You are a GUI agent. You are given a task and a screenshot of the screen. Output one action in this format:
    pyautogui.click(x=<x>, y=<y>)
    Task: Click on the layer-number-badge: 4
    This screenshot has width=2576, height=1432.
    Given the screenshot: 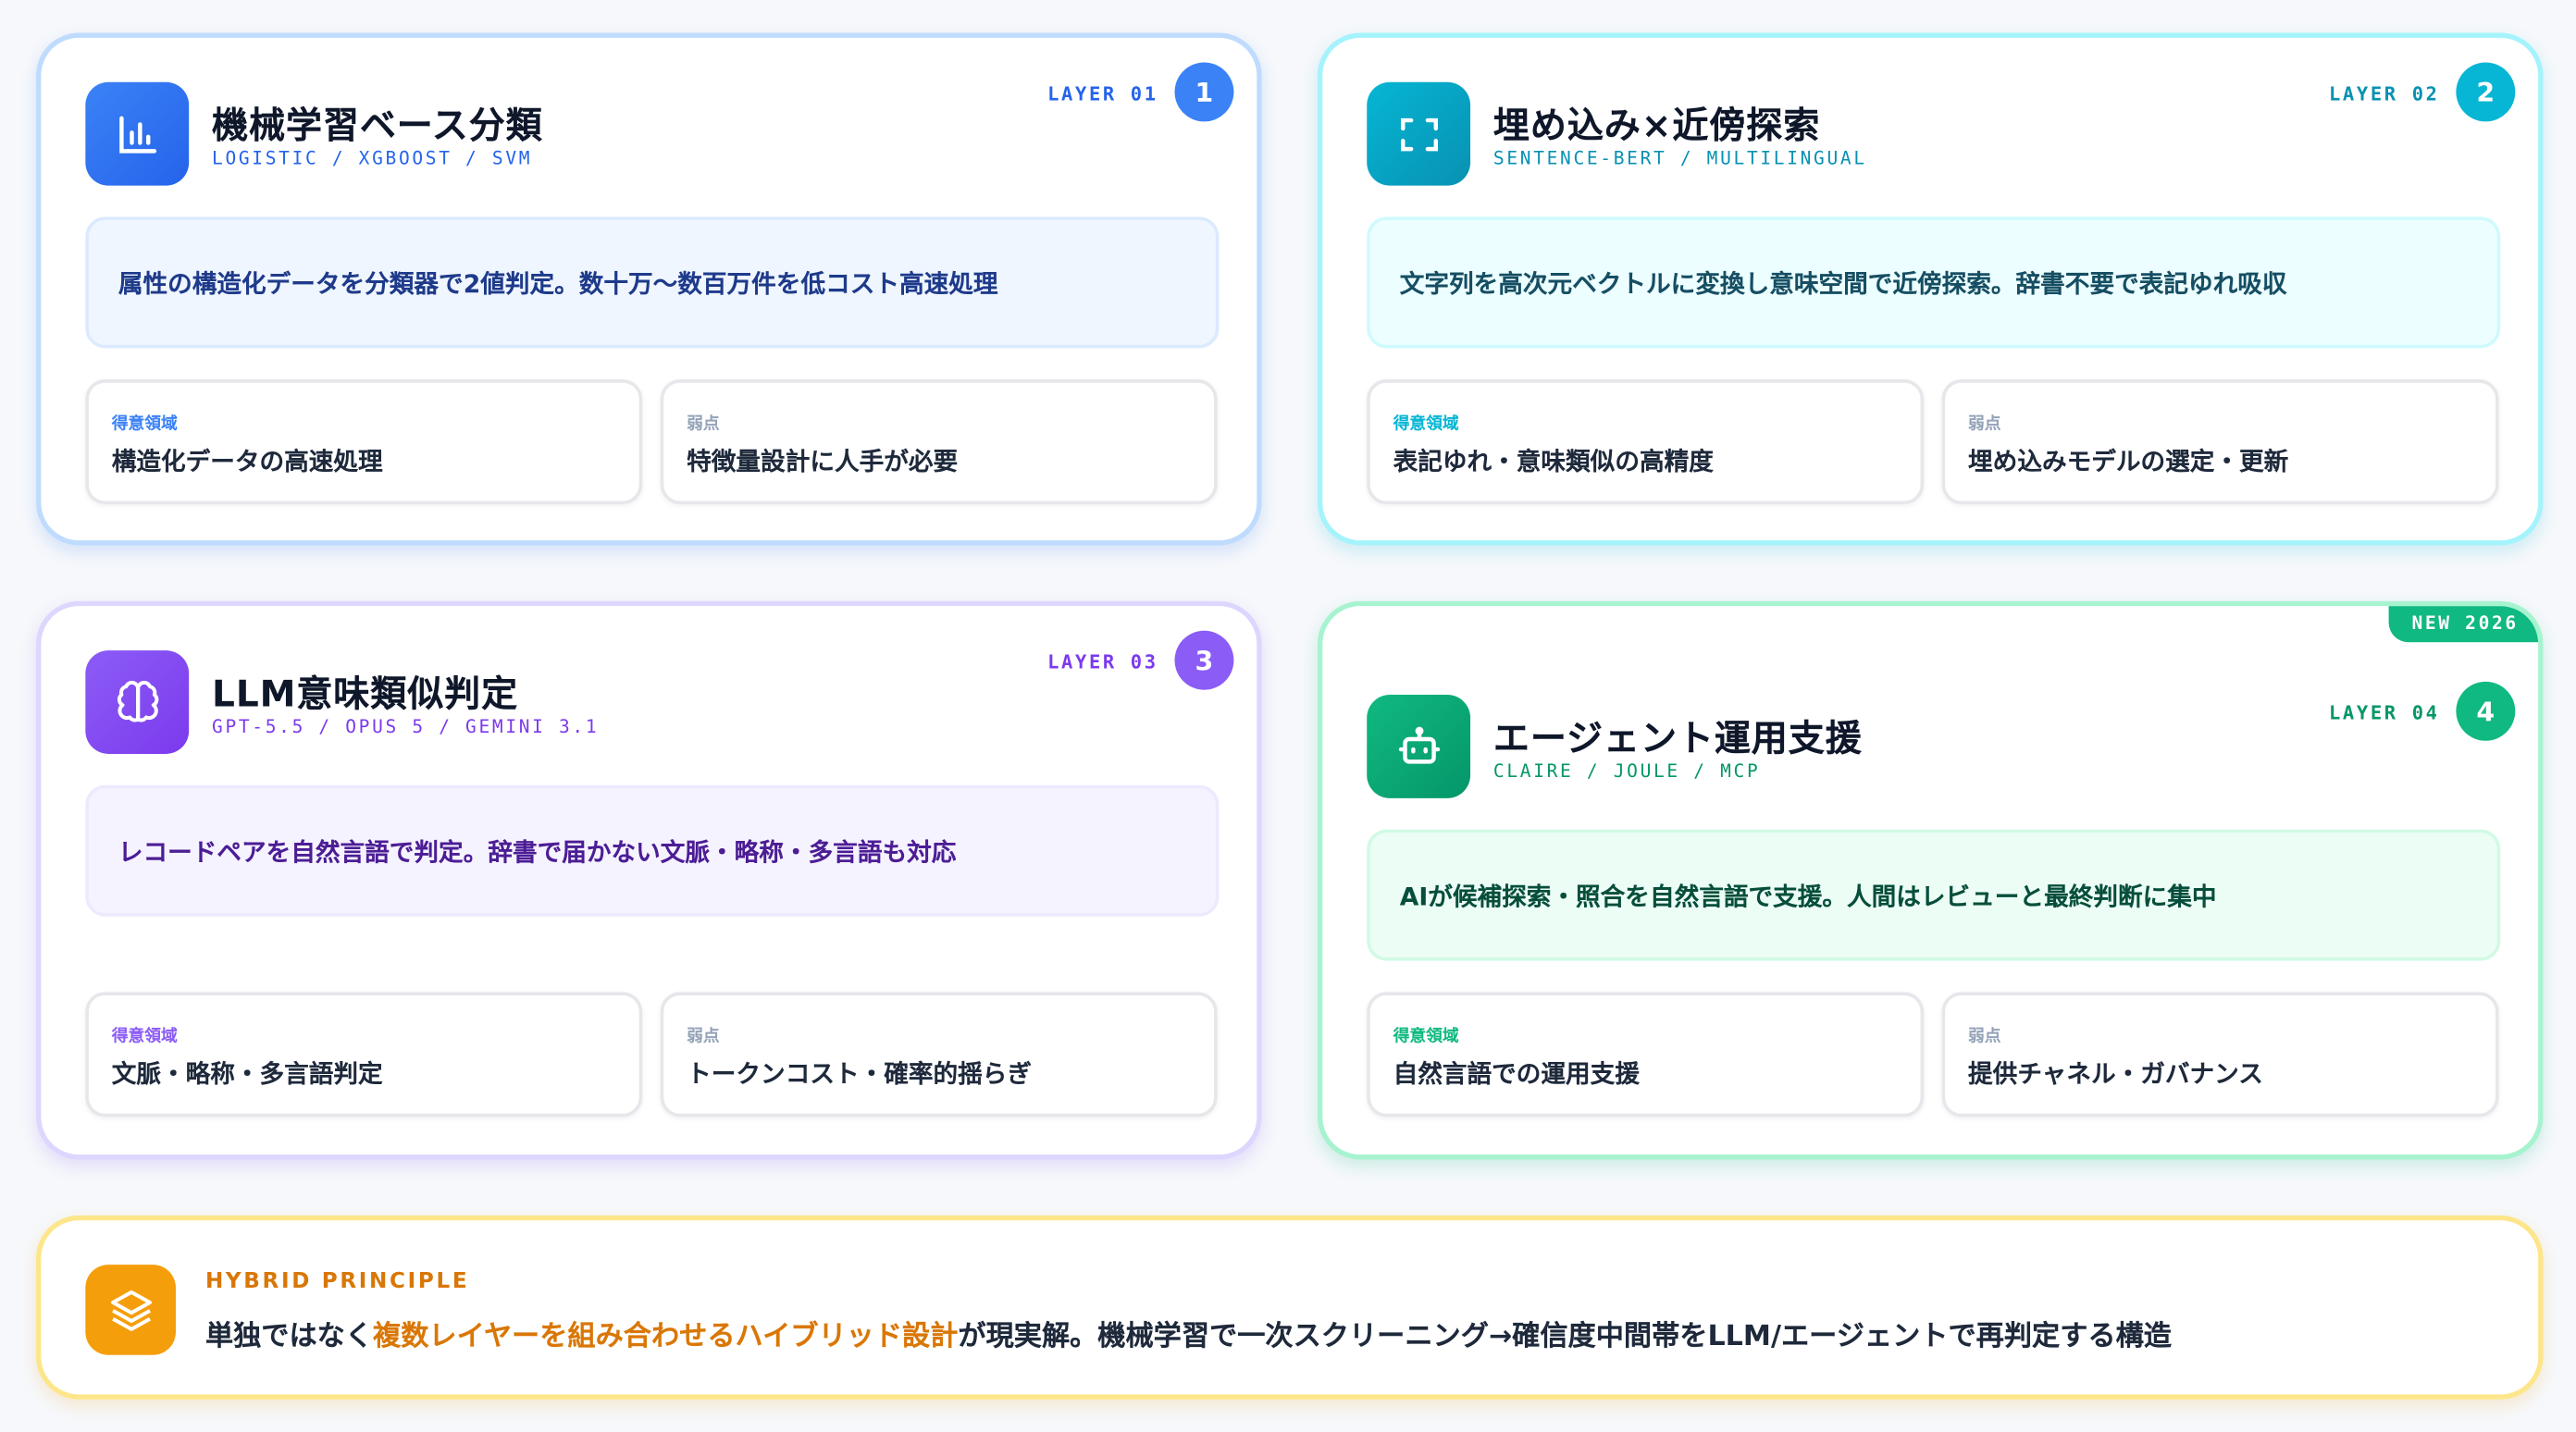 What is the action you would take?
    pyautogui.click(x=2486, y=711)
    